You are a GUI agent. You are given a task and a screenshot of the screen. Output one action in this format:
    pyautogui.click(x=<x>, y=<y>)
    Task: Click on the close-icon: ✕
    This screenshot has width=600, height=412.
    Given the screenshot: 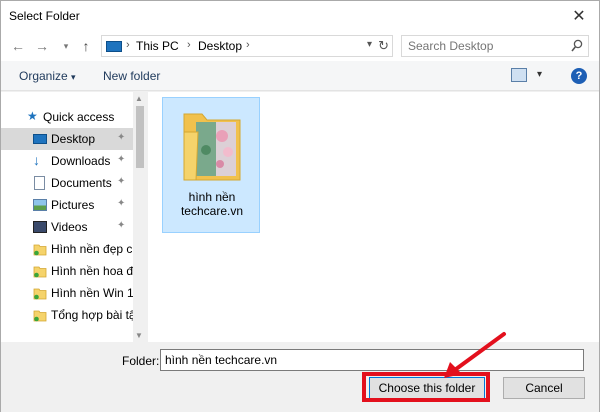 What is the action you would take?
    pyautogui.click(x=579, y=16)
    